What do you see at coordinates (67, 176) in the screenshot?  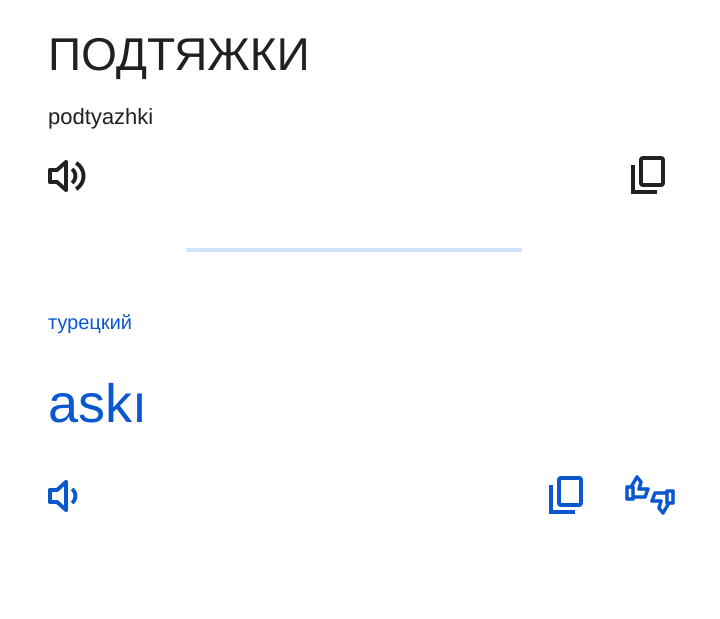 I see `speaker-icon` at bounding box center [67, 176].